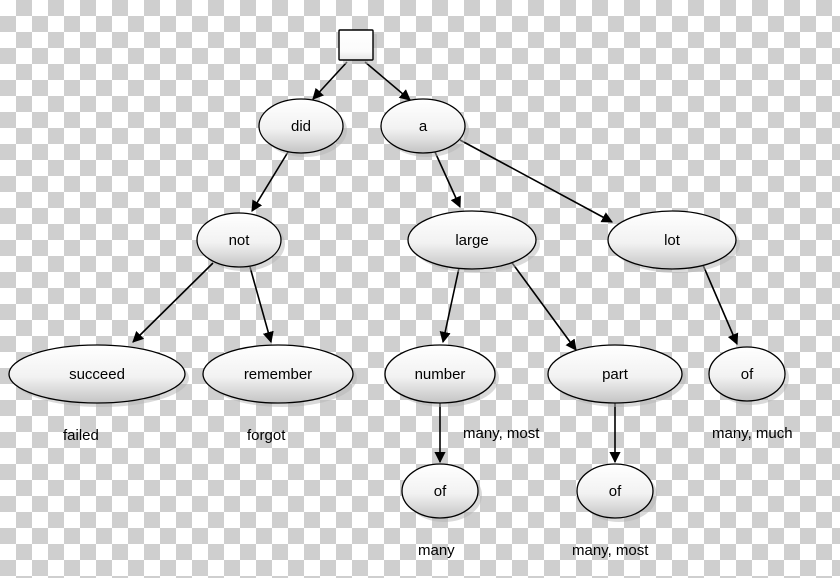 This screenshot has width=840, height=578. I want to click on node-of-lot: of, so click(748, 375).